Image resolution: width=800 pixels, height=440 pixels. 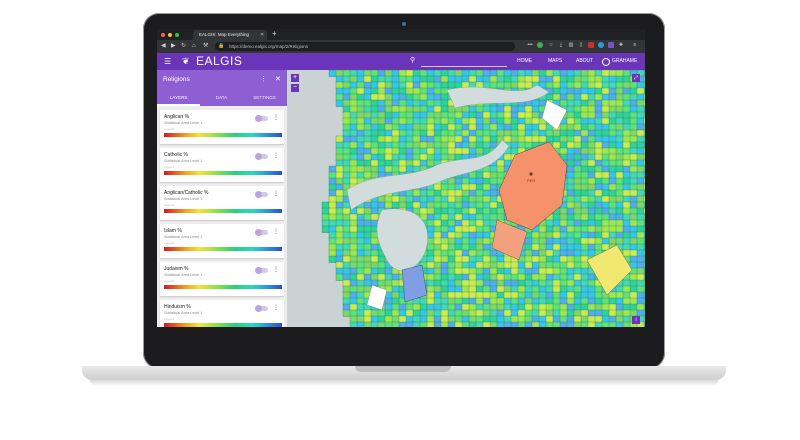 I want to click on close-window-icon, so click(x=163, y=35).